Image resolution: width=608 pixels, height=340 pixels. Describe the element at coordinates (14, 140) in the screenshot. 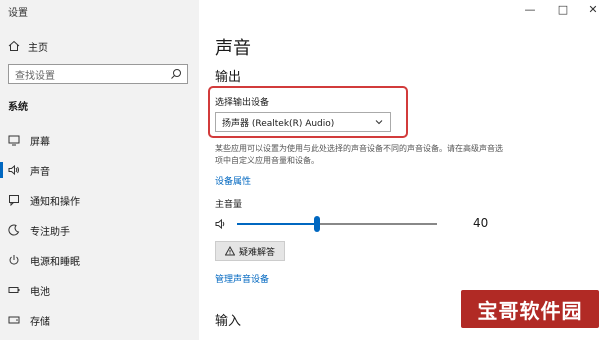

I see `monitor-icon` at that location.